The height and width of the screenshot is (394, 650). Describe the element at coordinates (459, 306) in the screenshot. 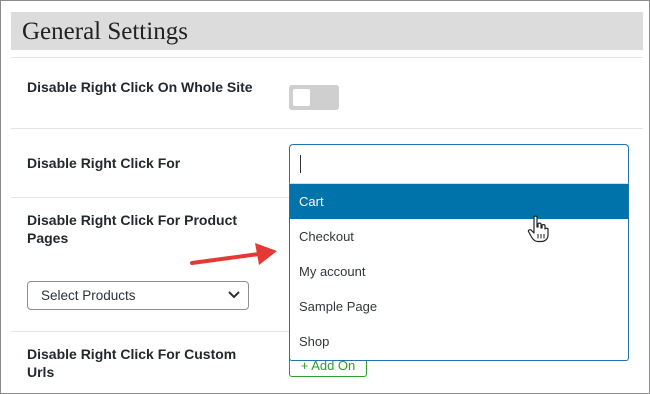

I see `dropdown-option-sample-page: Sample Page` at that location.